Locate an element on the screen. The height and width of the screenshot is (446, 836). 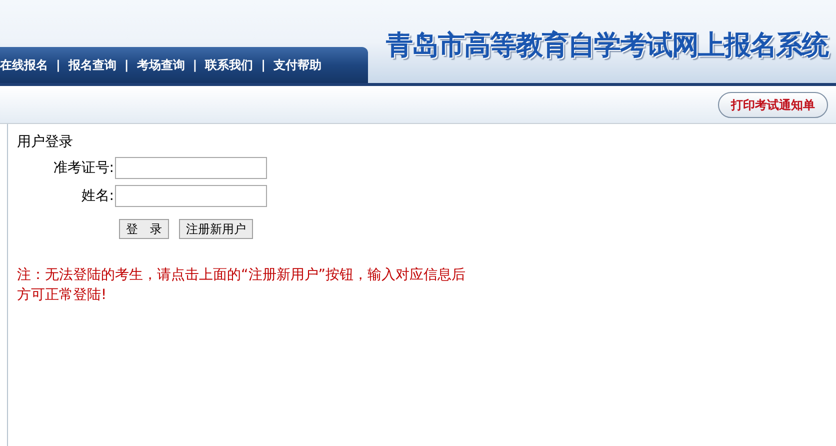
nav-link: 联系我们 is located at coordinates (229, 65).